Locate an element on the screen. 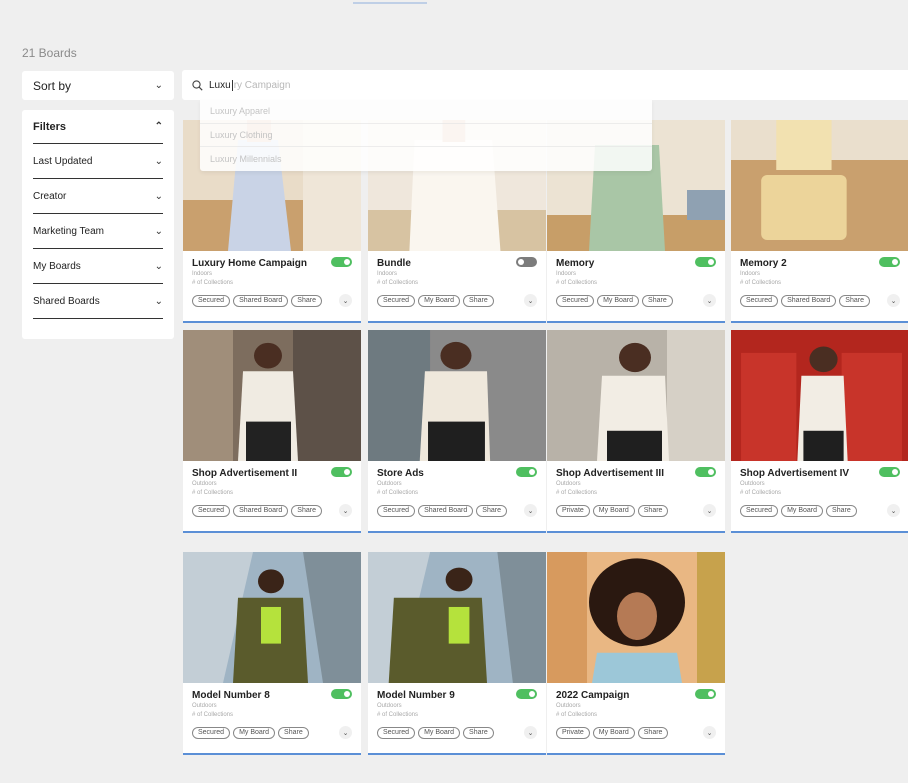  board-title: Store Ads is located at coordinates (400, 473).